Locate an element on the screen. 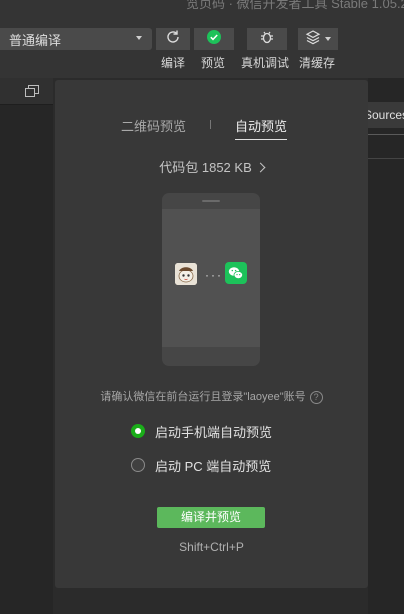 The height and width of the screenshot is (614, 404). help-icon: ? is located at coordinates (316, 397).